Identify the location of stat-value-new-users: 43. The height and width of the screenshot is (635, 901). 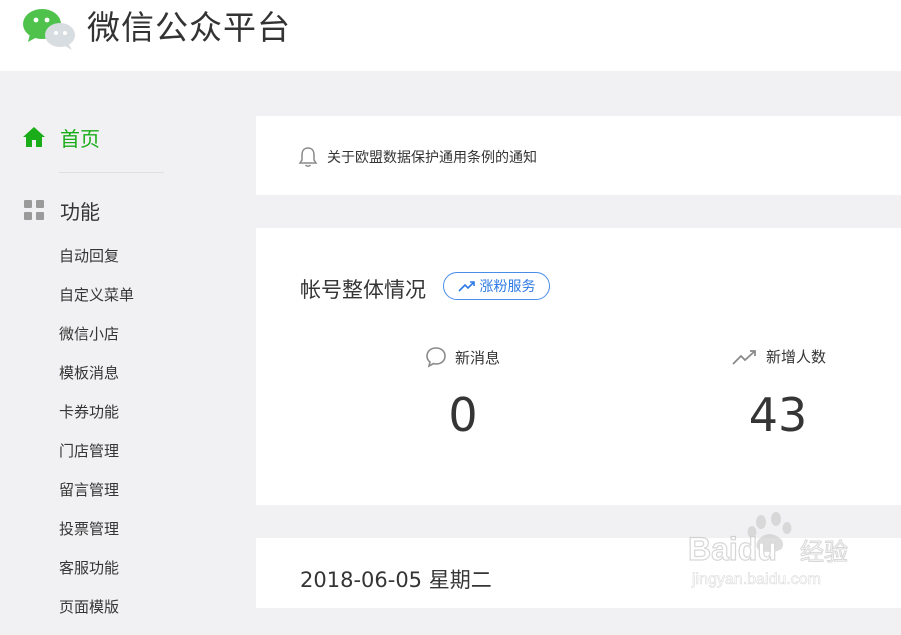
(778, 415).